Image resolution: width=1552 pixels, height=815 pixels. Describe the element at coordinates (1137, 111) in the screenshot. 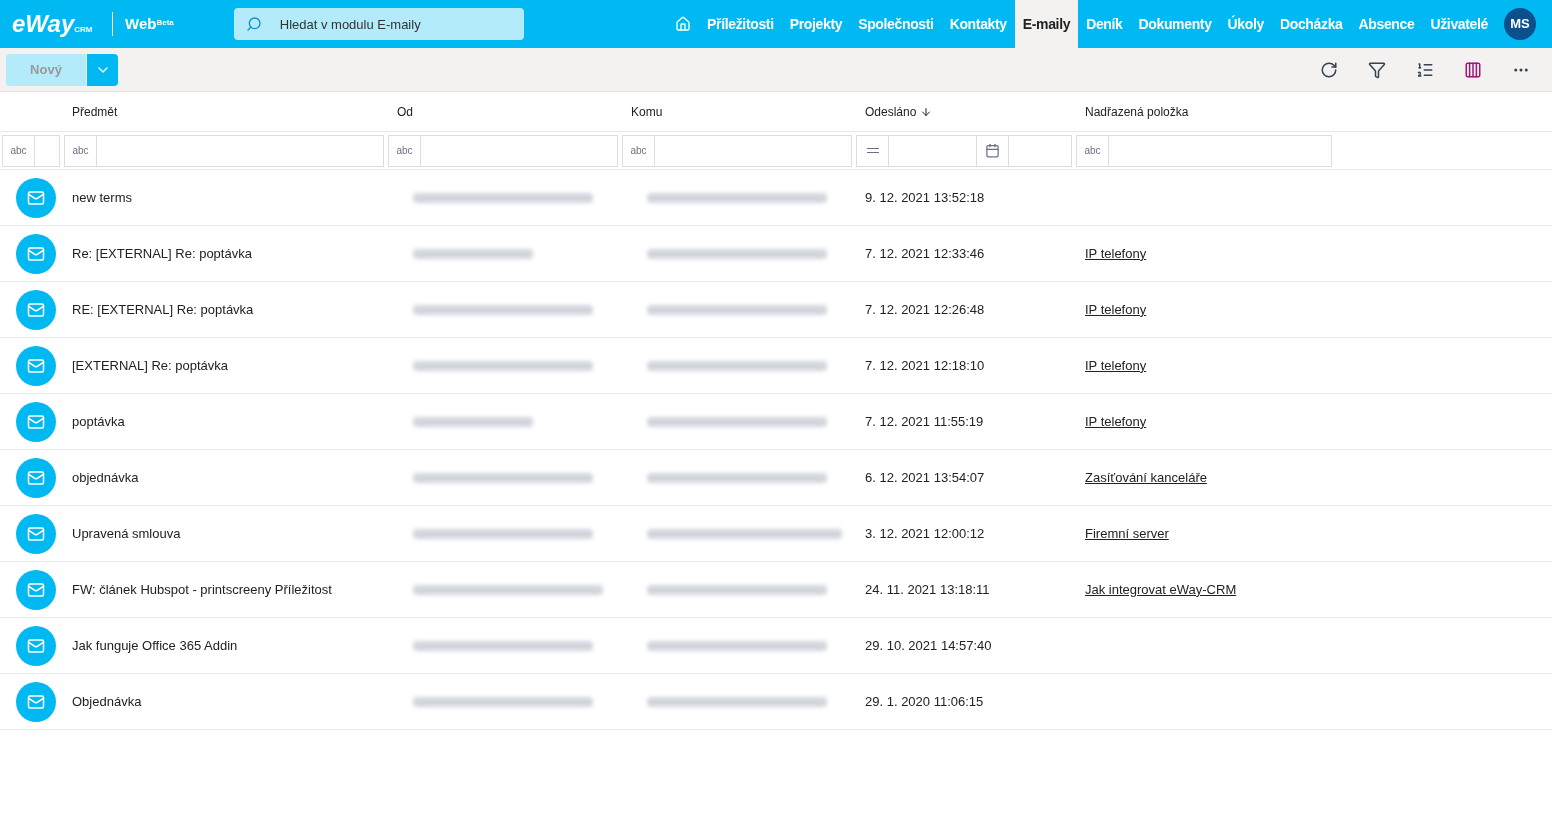

I see `column-header: Nadřazená položka` at that location.